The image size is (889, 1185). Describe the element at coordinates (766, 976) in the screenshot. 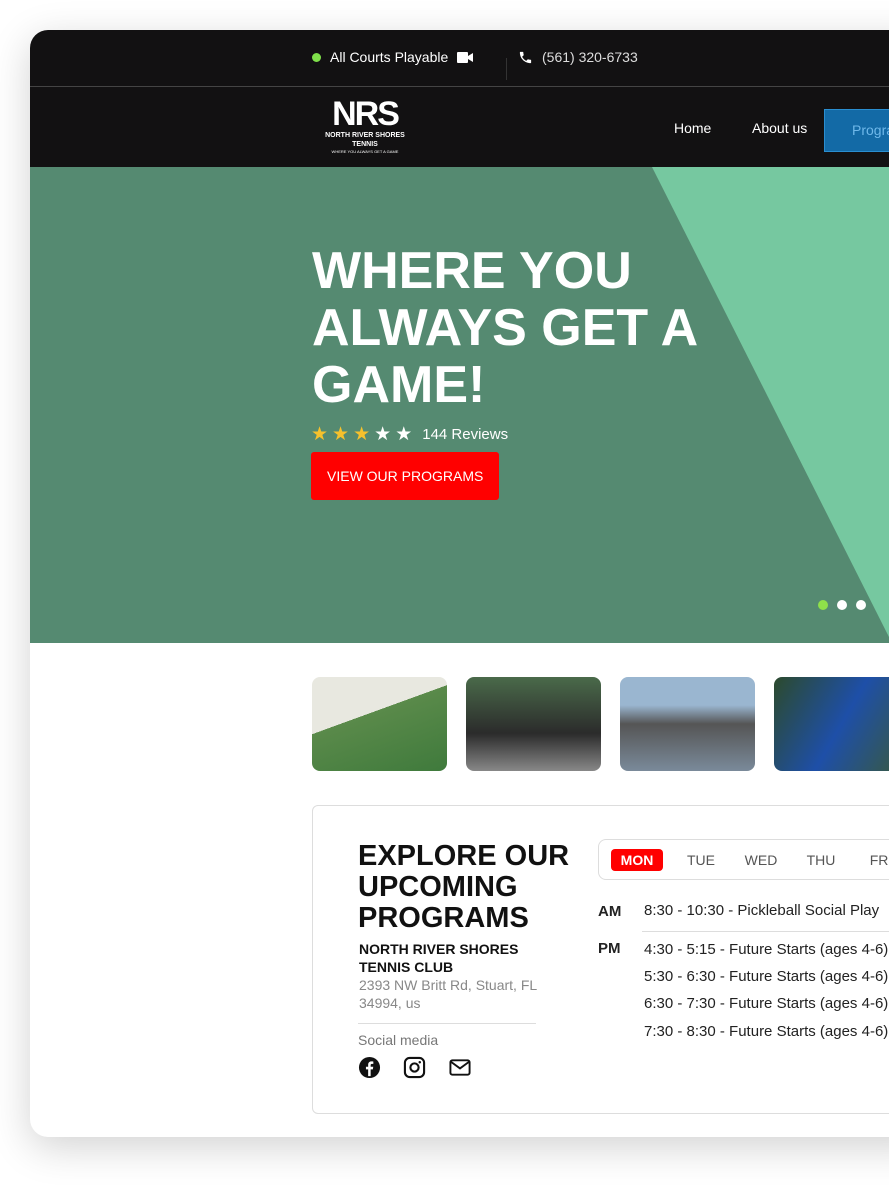

I see `schedule-entry: 5:30 - 6:30 - Future Starts (ages 4-6)` at that location.